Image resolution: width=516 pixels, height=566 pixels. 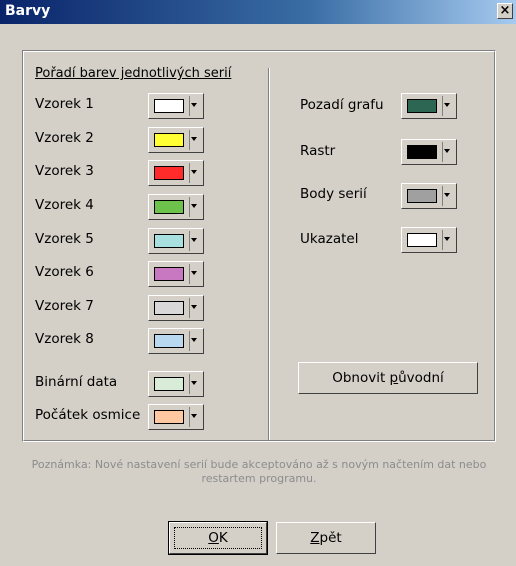 What do you see at coordinates (169, 417) in the screenshot?
I see `swatch-pocatek-osmice` at bounding box center [169, 417].